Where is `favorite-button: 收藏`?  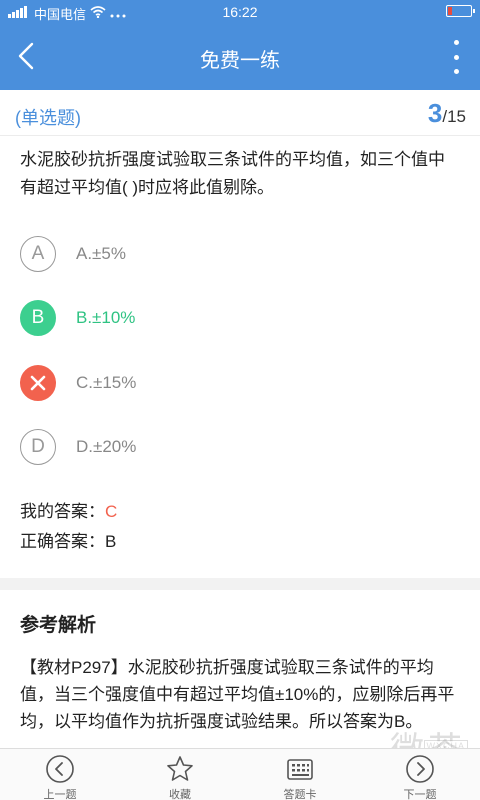
favorite-button: 收藏 is located at coordinates (180, 774).